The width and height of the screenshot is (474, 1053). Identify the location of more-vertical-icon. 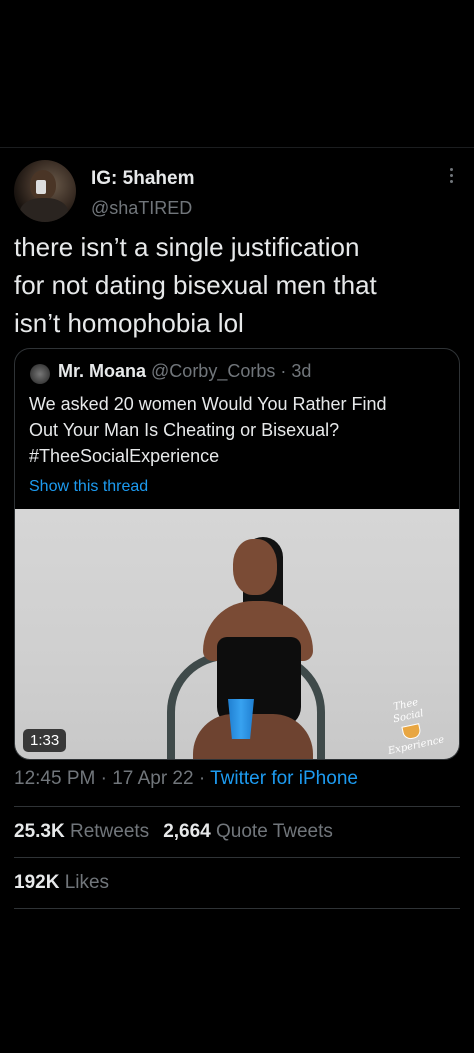
(452, 177).